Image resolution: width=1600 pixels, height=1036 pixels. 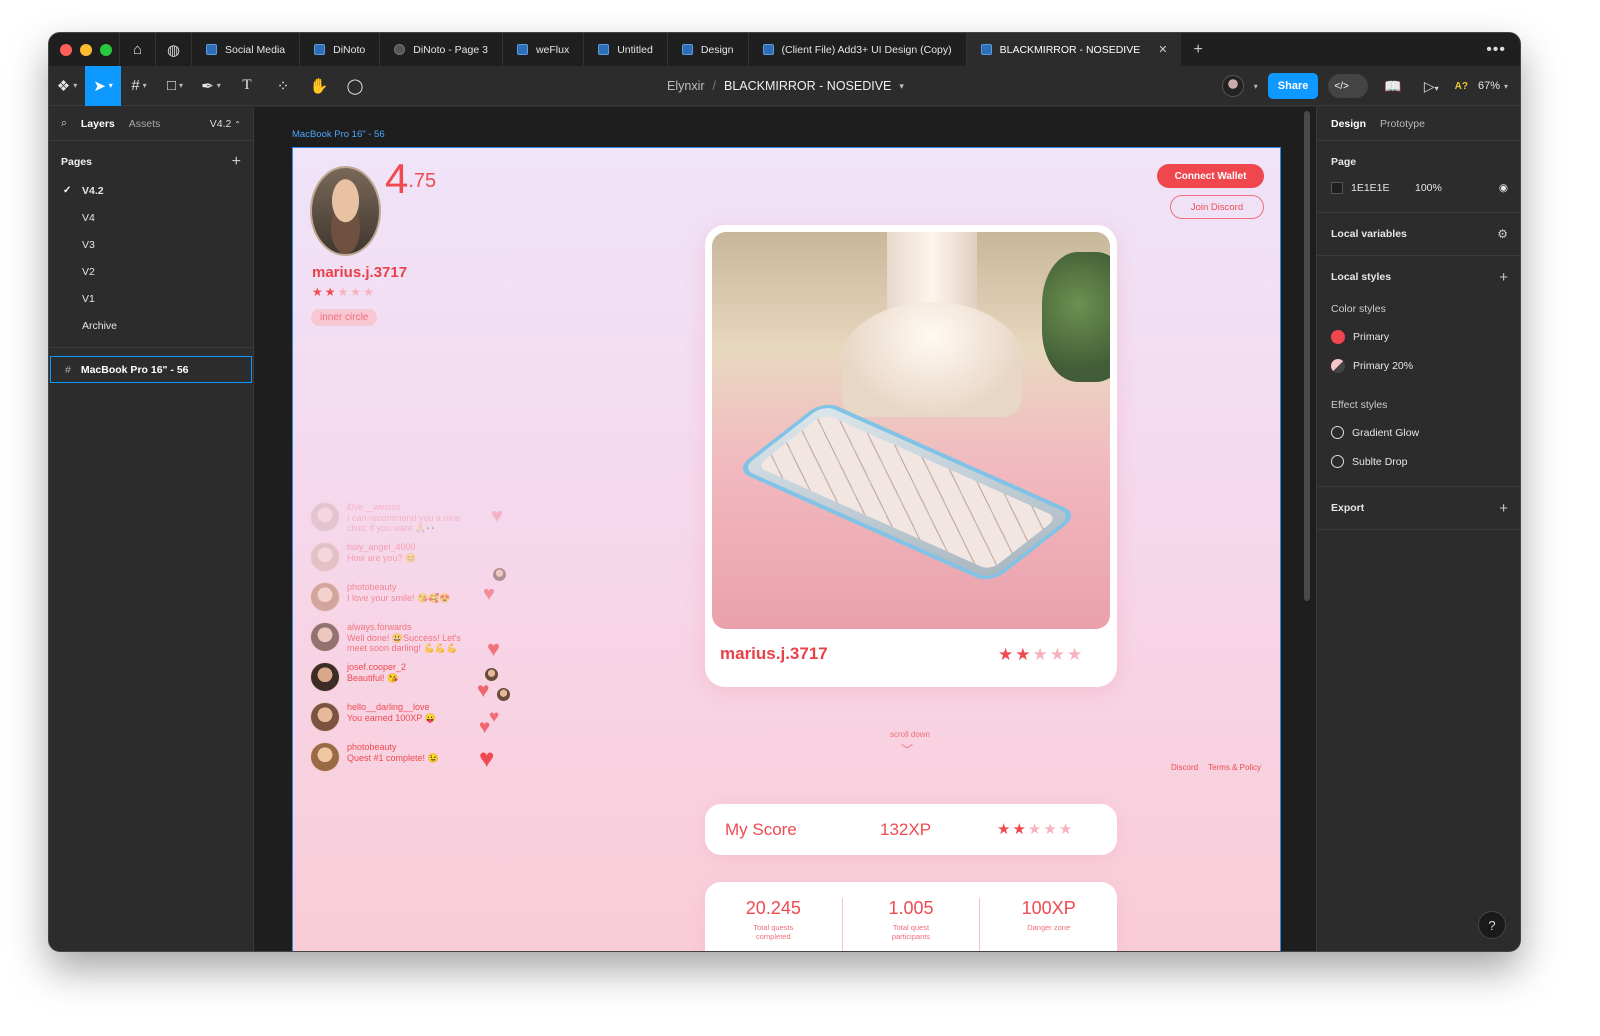 What do you see at coordinates (151, 190) in the screenshot?
I see `page-item-v4-2: ✓ V4.2` at bounding box center [151, 190].